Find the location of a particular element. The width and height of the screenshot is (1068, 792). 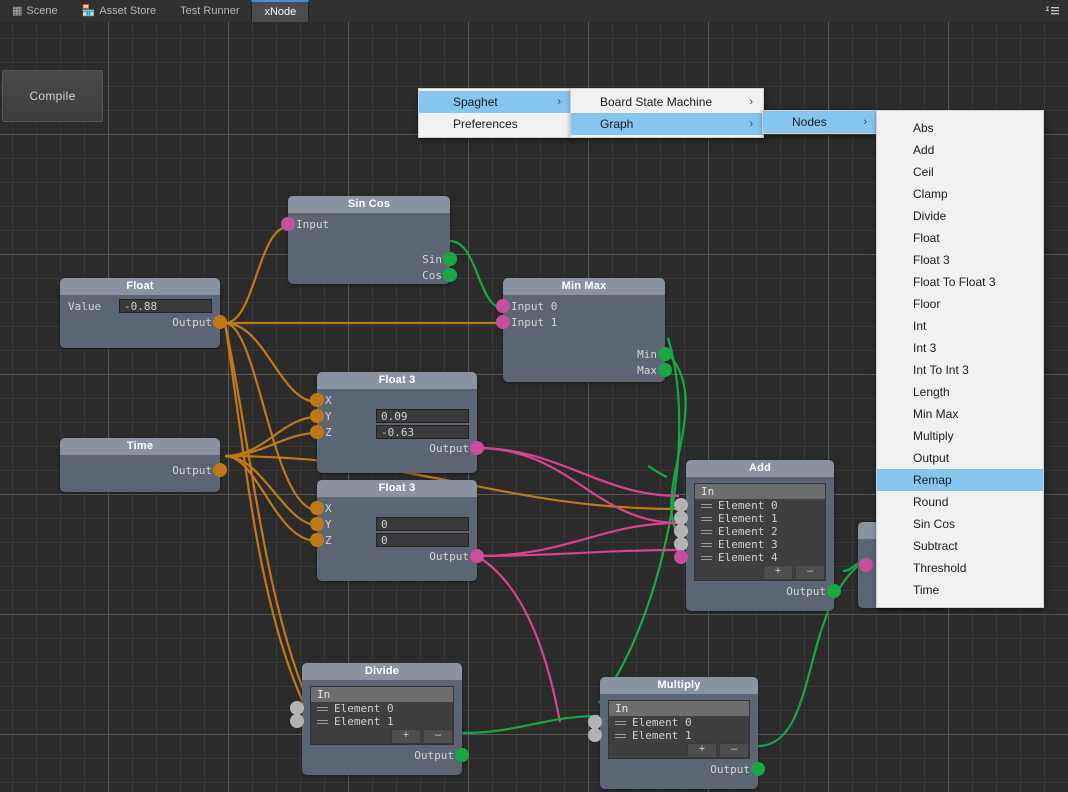

multiply-input-list: In Element 0 Element 1 + – is located at coordinates (669, 729).